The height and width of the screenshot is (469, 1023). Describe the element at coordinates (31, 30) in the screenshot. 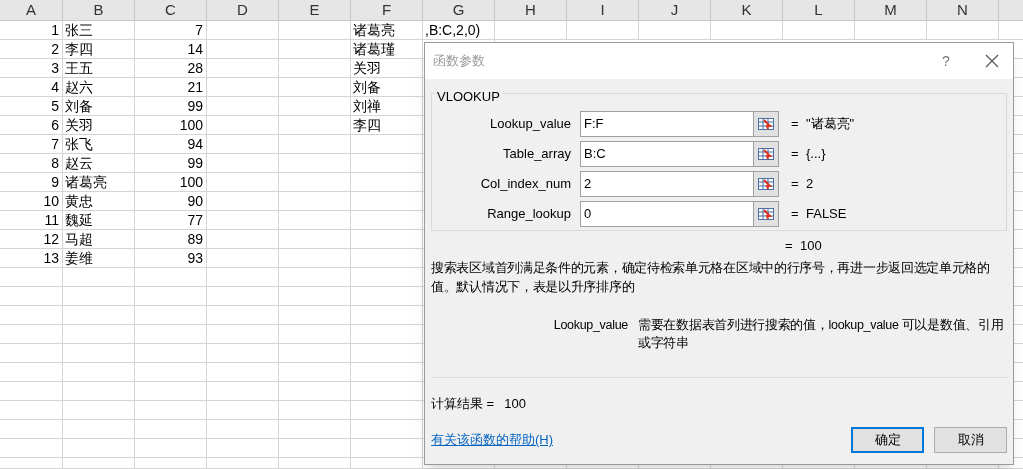

I see `table-cell: 1` at that location.